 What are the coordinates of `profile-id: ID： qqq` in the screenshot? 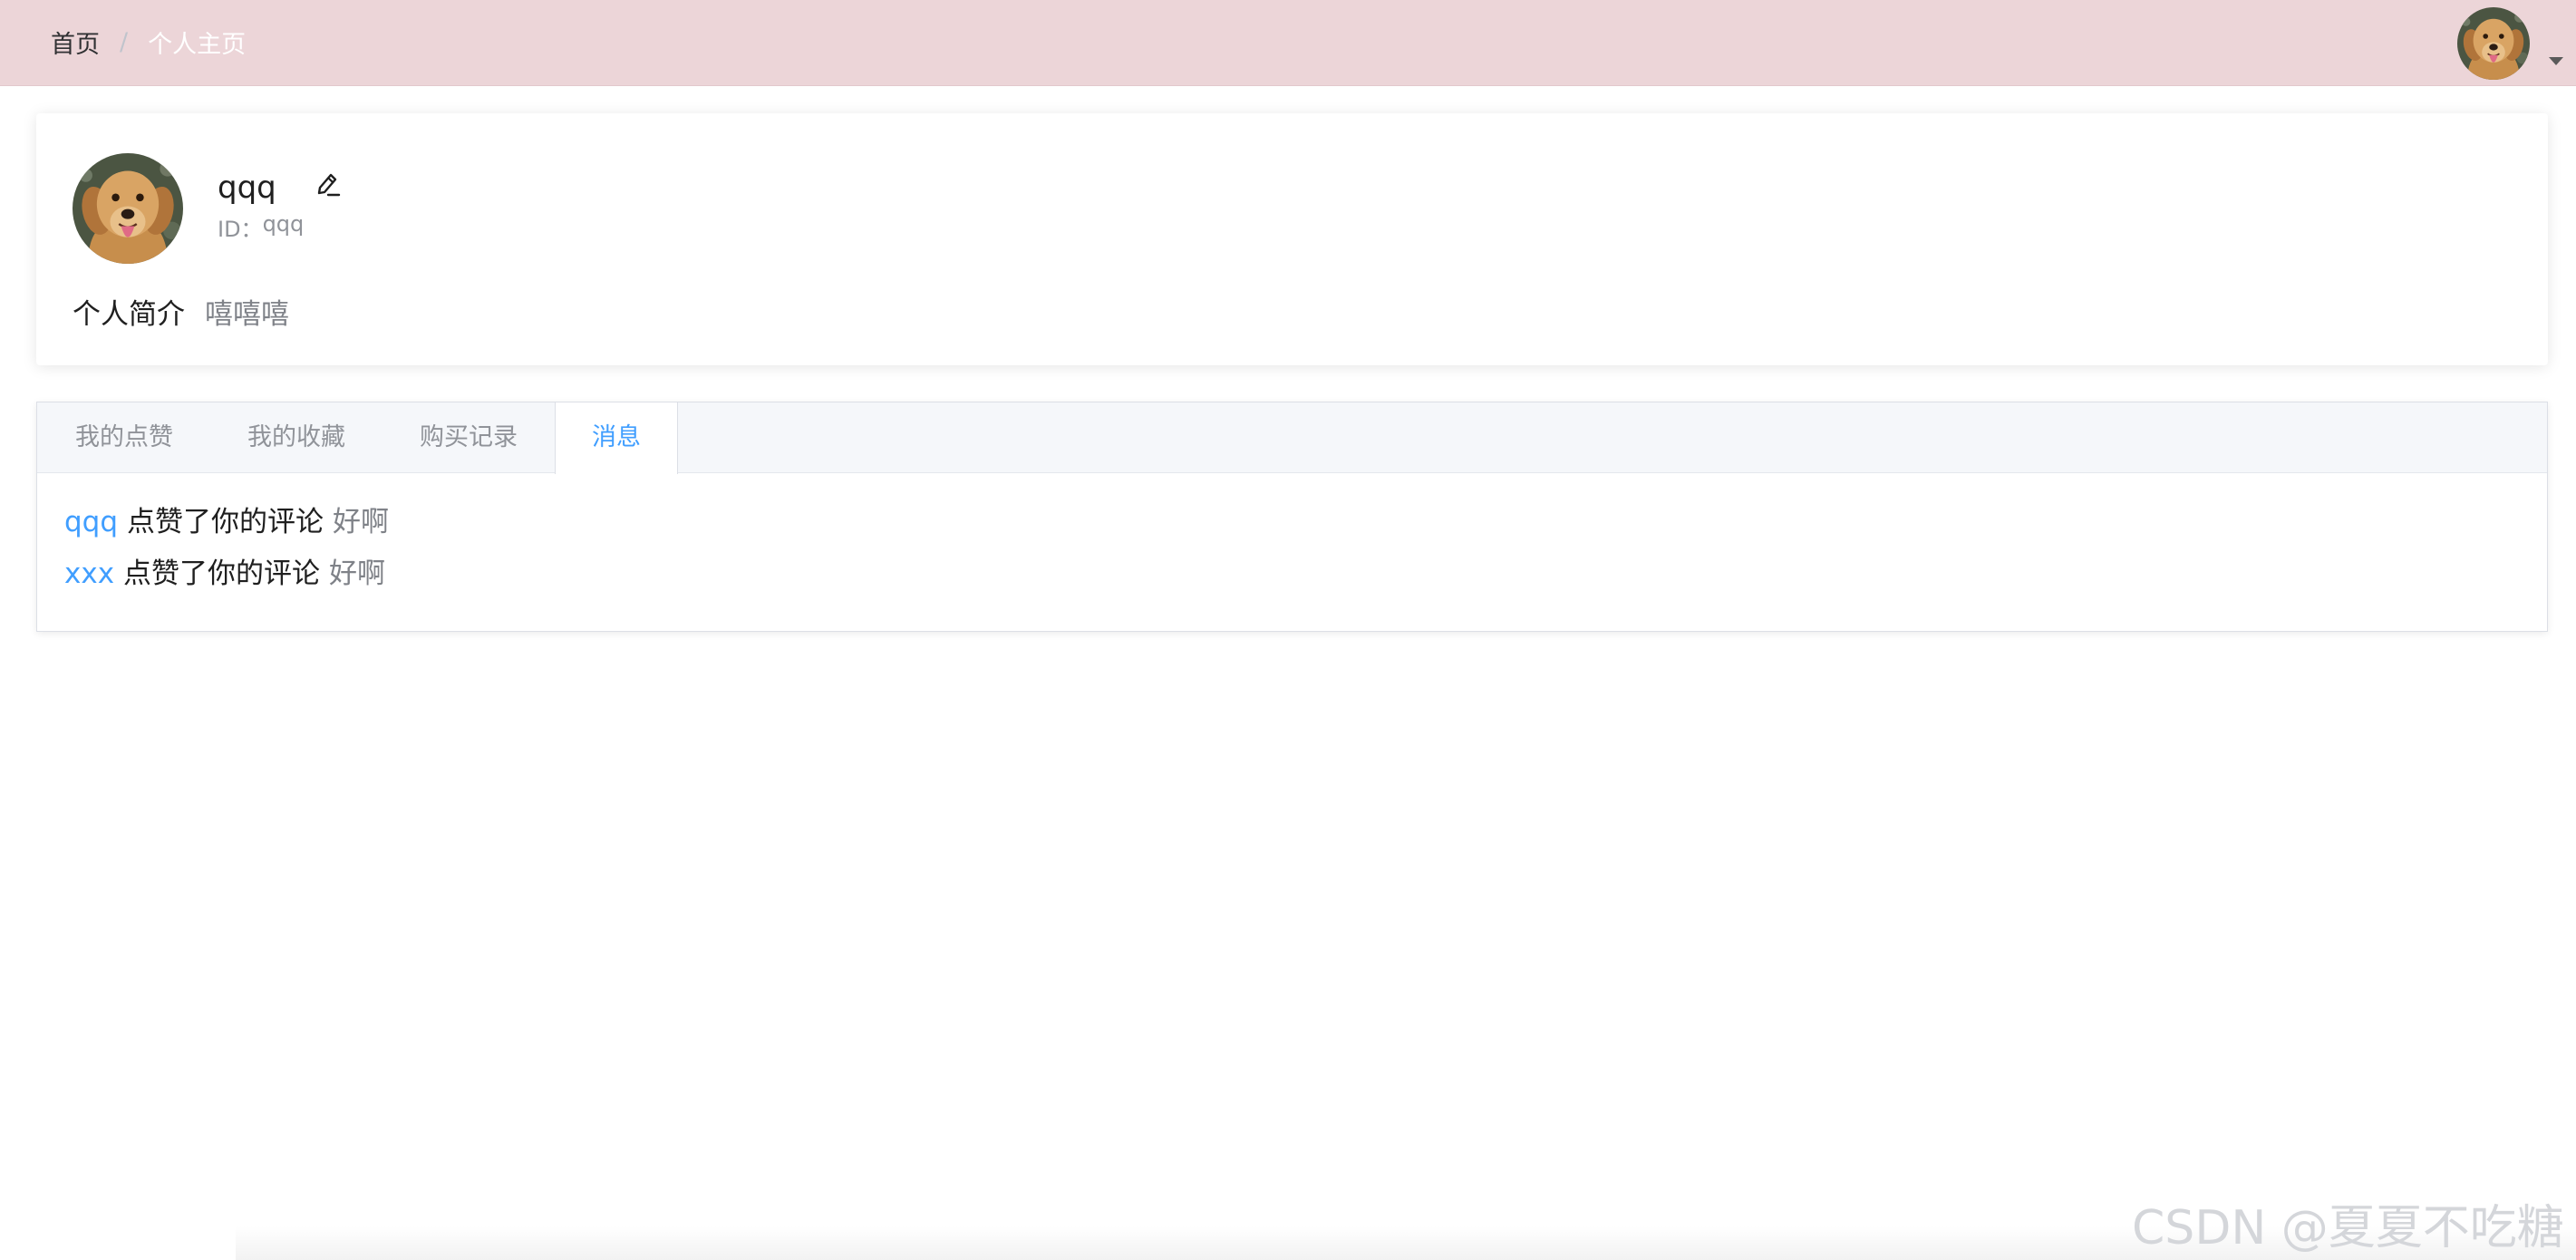 It's located at (261, 227).